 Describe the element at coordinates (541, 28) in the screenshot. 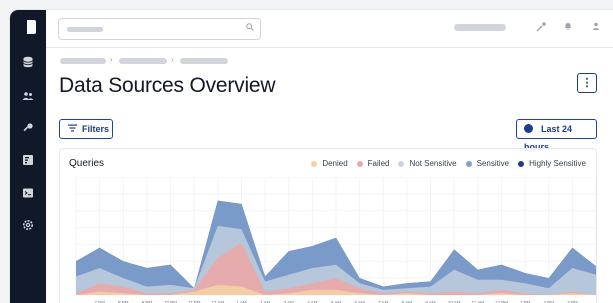

I see `bookmark-icon` at that location.